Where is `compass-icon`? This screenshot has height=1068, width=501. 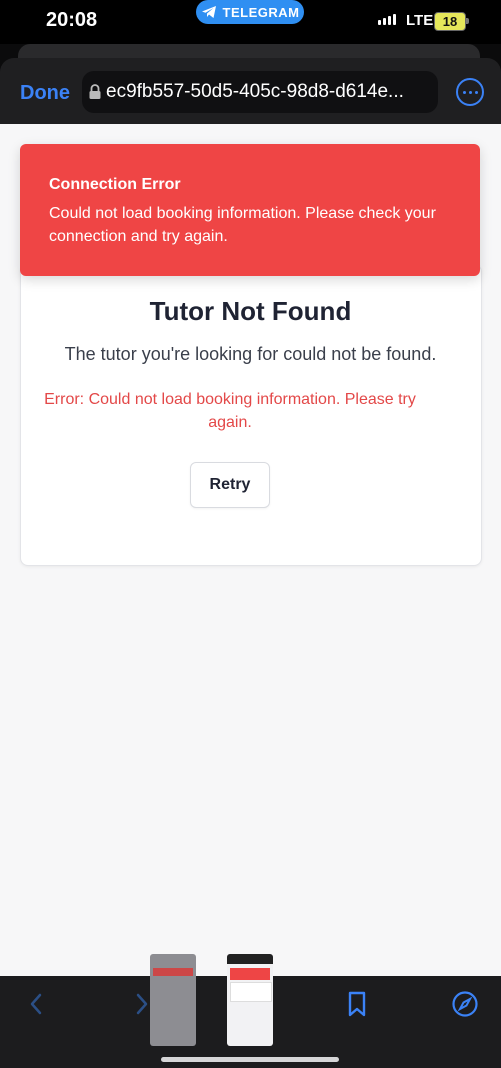 compass-icon is located at coordinates (465, 1004).